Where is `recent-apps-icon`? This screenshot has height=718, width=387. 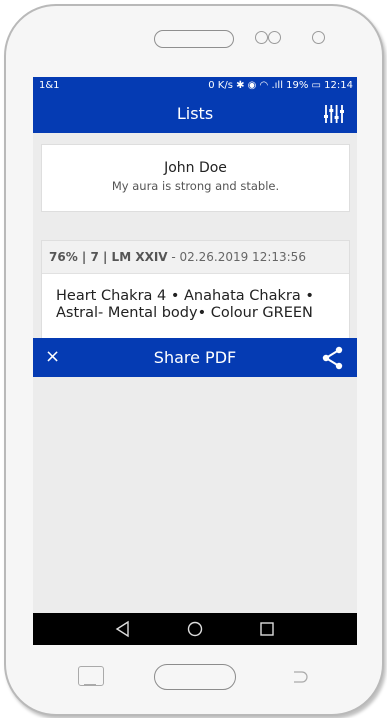
recent-apps-icon is located at coordinates (267, 629).